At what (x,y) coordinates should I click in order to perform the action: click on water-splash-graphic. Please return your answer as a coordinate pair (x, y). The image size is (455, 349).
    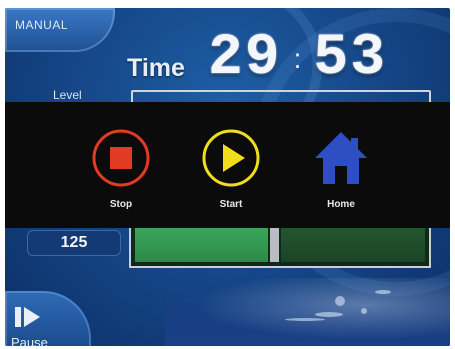
    Looking at the image, I should click on (307, 312).